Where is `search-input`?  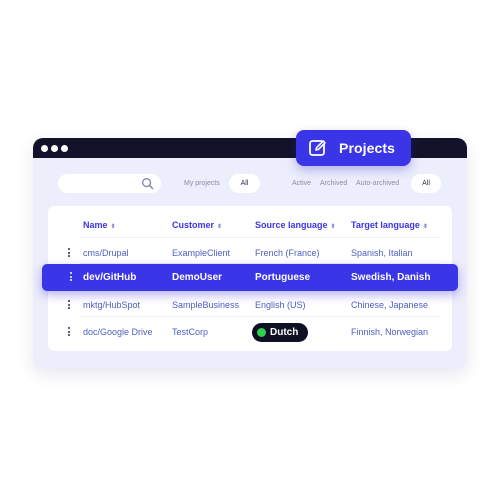 search-input is located at coordinates (109, 183).